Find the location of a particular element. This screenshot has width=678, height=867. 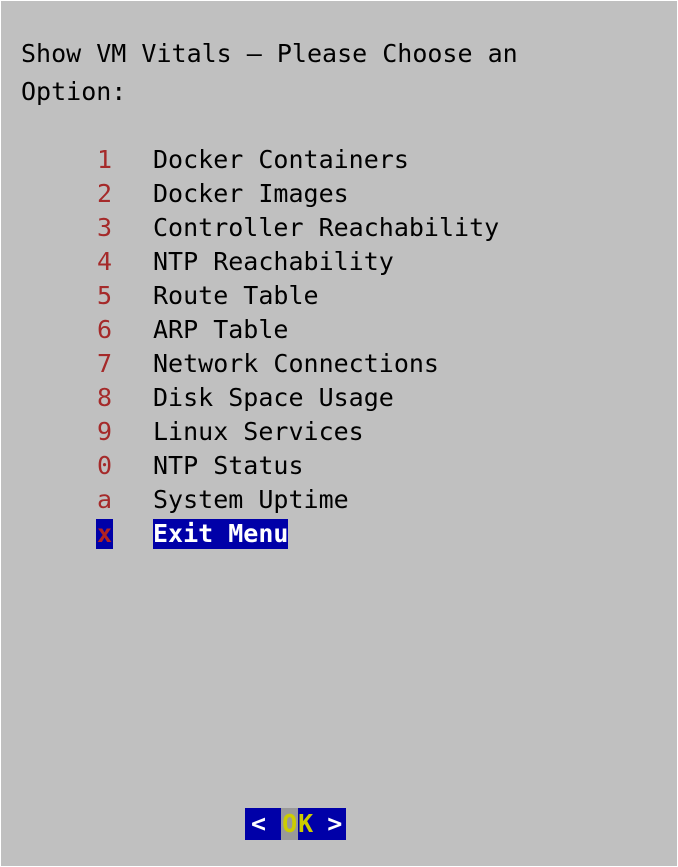

menu-hotkey: 4 is located at coordinates (105, 261).